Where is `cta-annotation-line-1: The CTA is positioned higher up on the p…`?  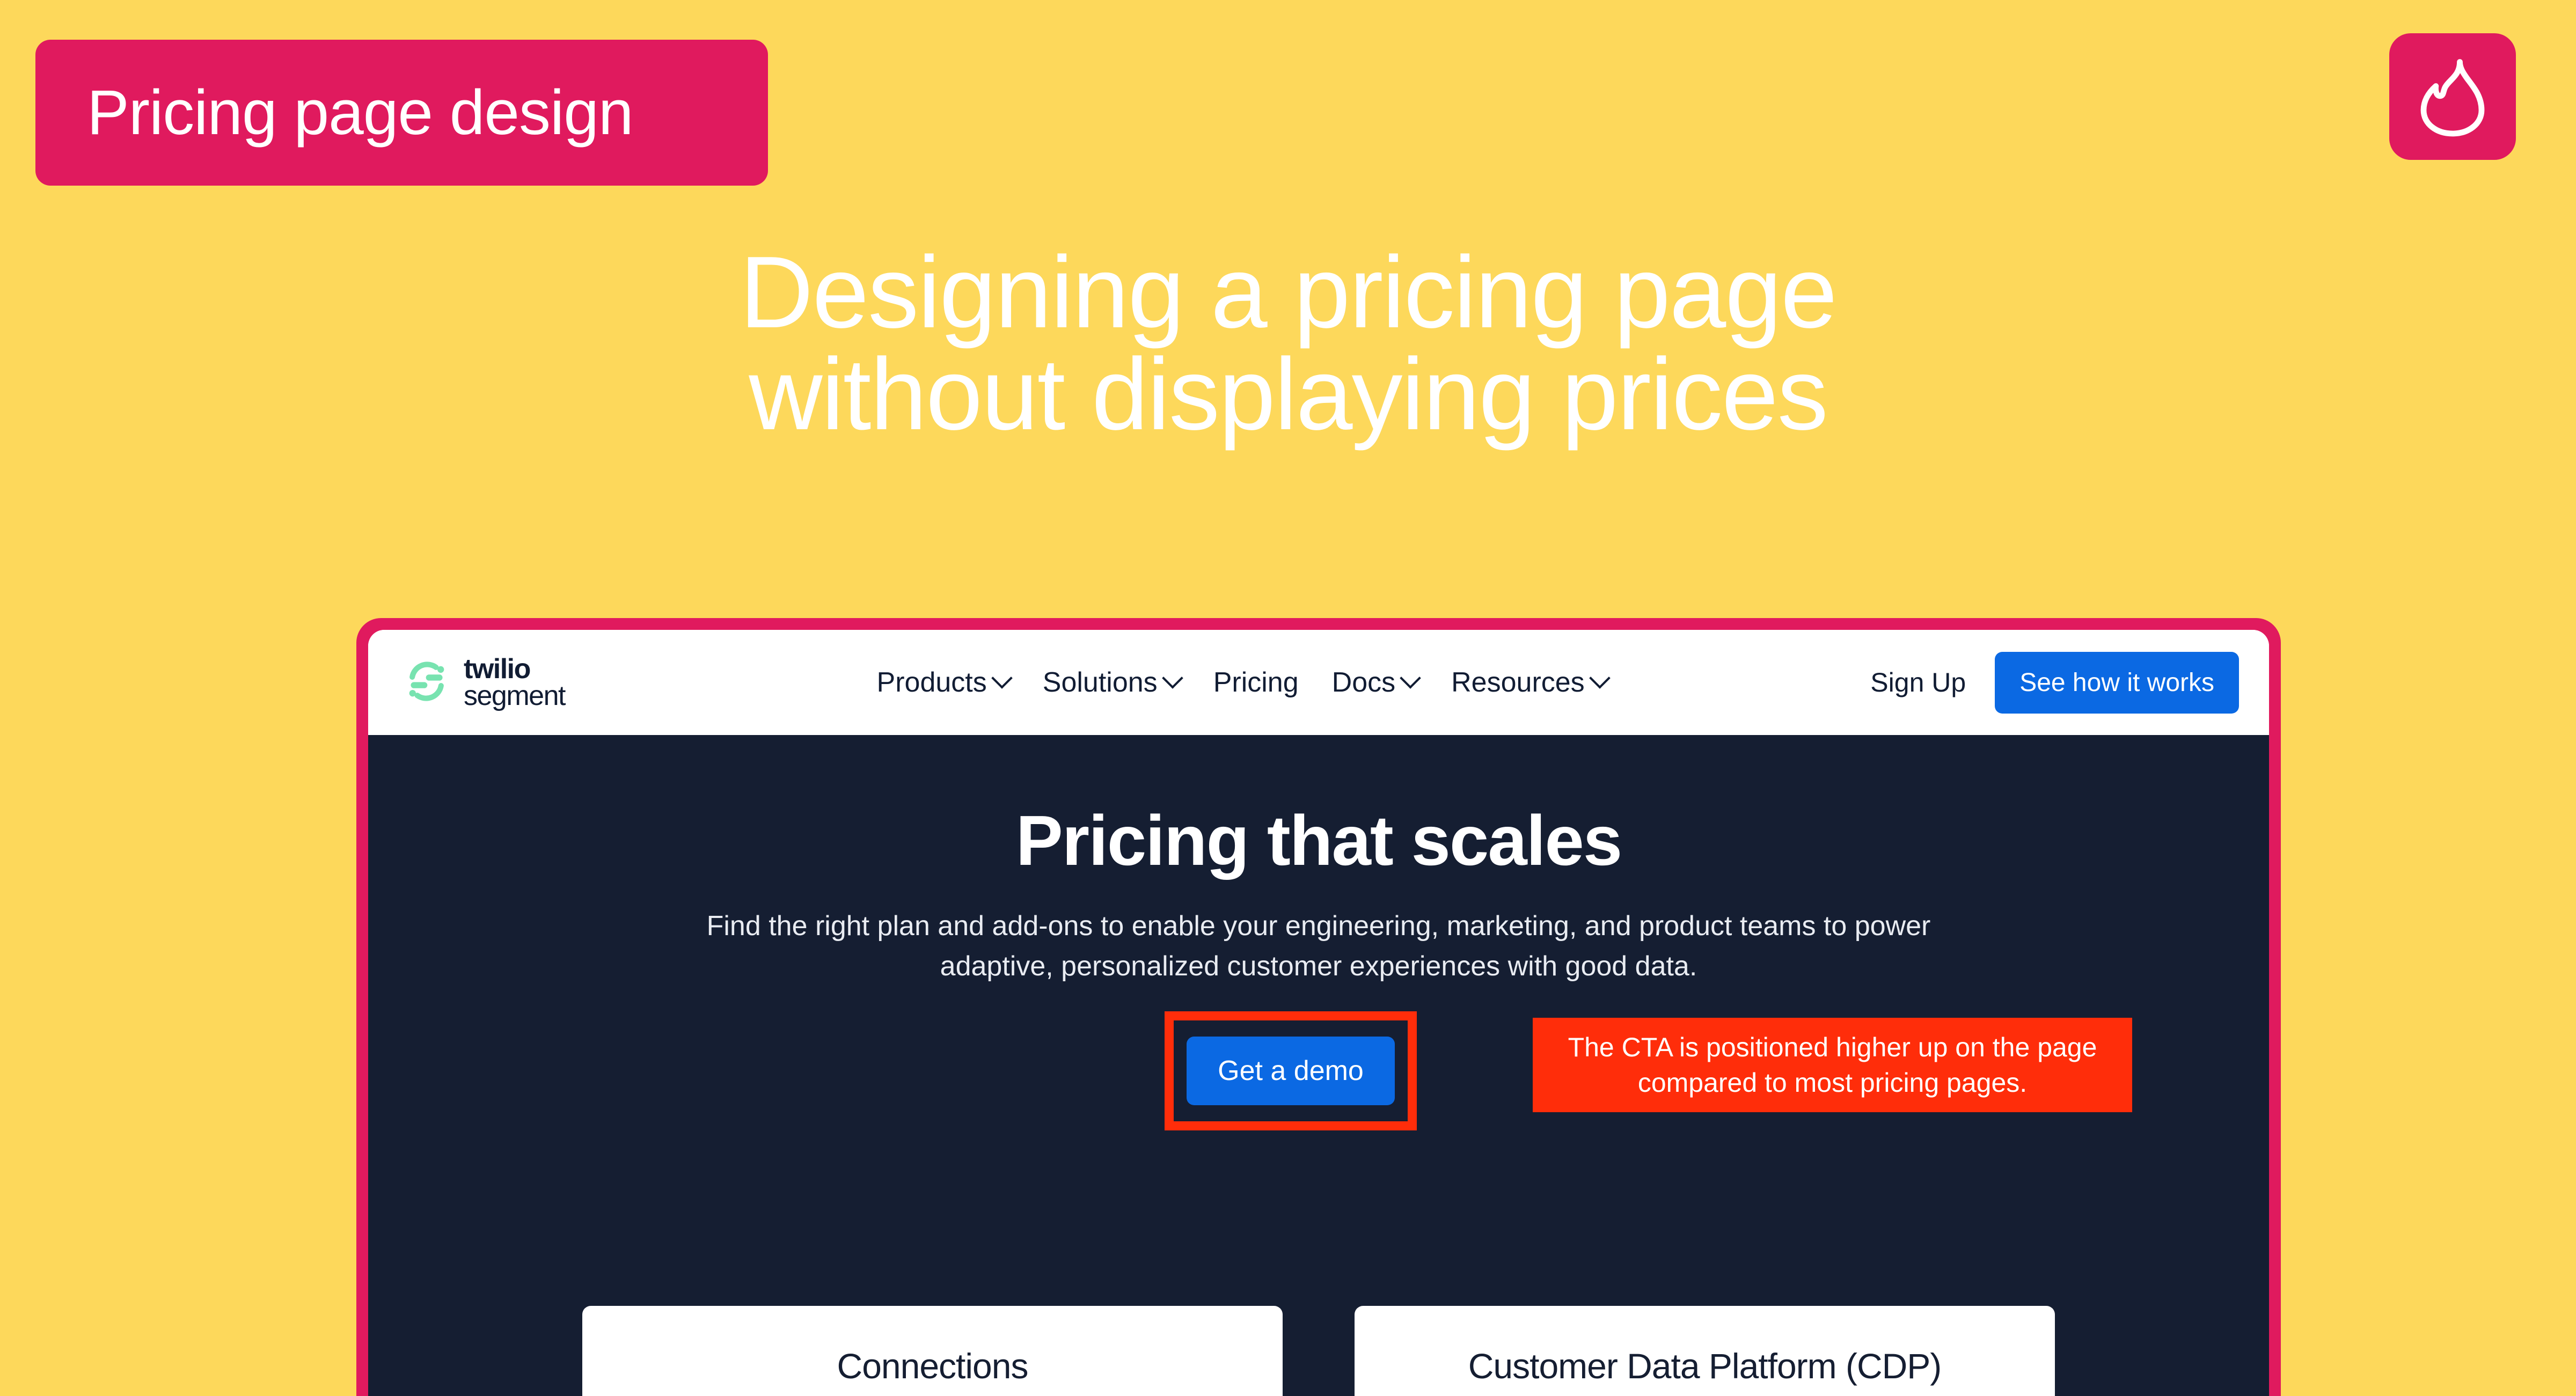 cta-annotation-line-1: The CTA is positioned higher up on the p… is located at coordinates (1832, 1047).